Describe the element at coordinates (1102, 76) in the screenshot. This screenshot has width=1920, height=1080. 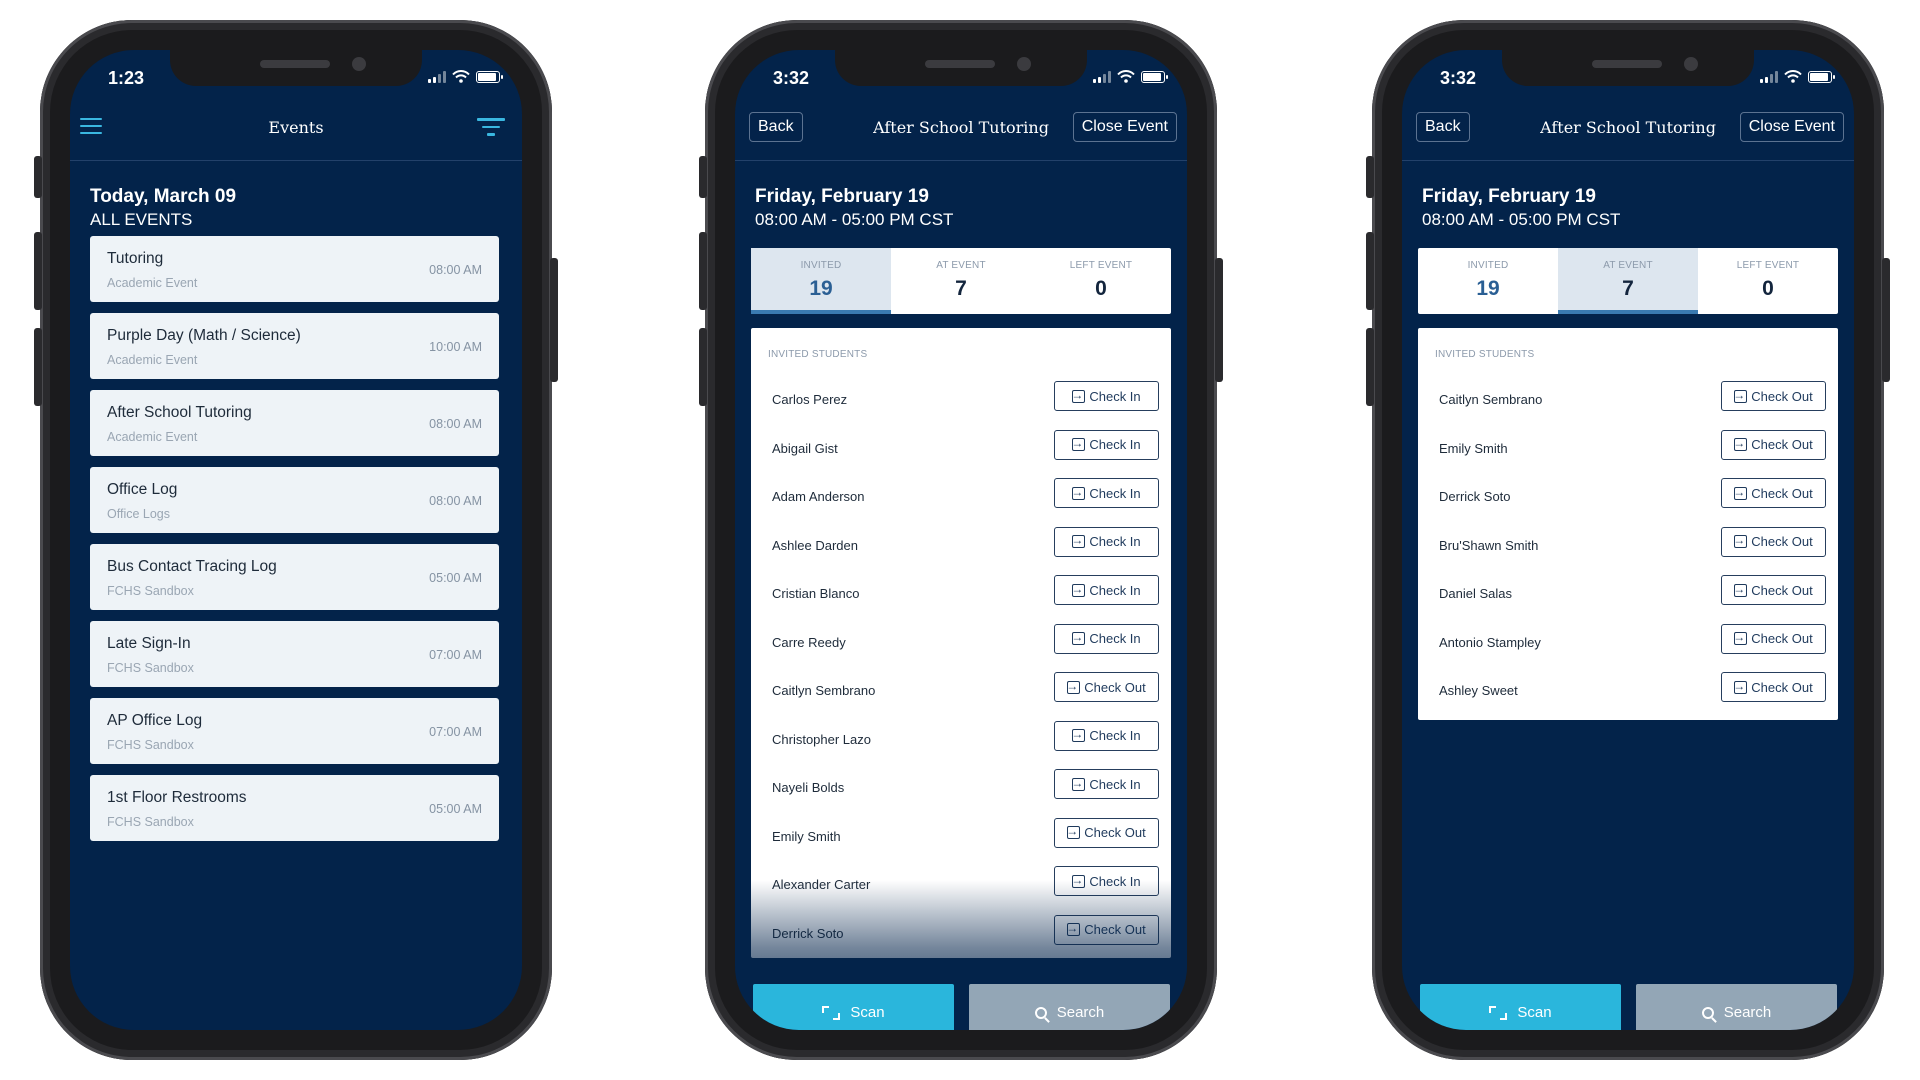
I see `signal-icon` at that location.